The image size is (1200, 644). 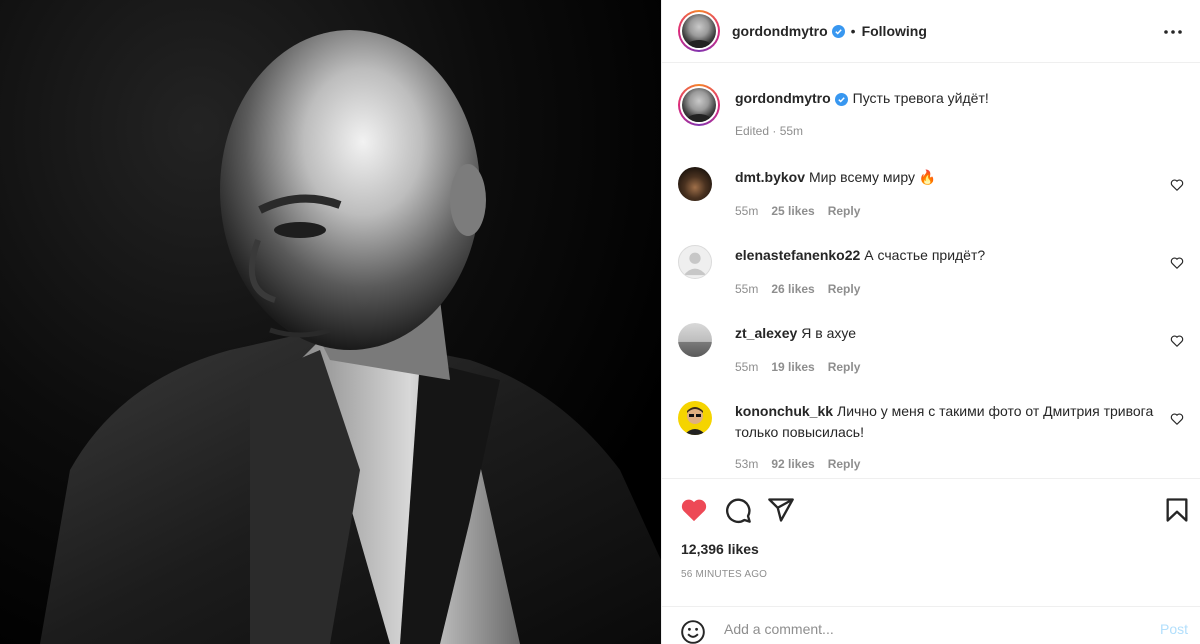 What do you see at coordinates (693, 631) in the screenshot?
I see `emoji-icon` at bounding box center [693, 631].